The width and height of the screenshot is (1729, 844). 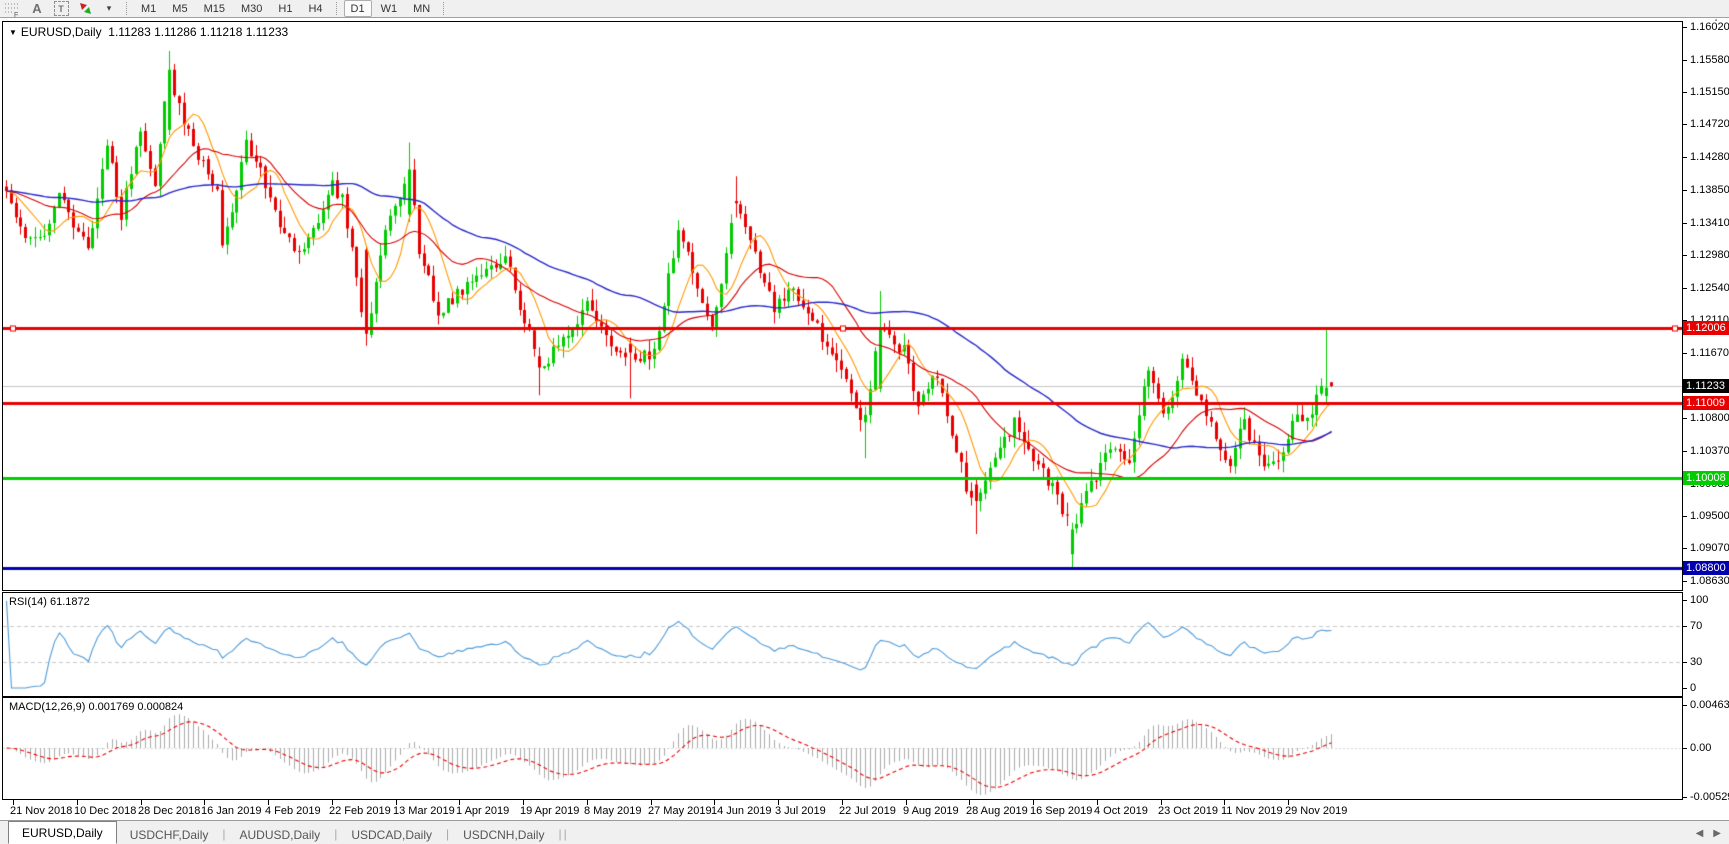 What do you see at coordinates (1709, 92) in the screenshot?
I see `price-tick-label: 1.15150` at bounding box center [1709, 92].